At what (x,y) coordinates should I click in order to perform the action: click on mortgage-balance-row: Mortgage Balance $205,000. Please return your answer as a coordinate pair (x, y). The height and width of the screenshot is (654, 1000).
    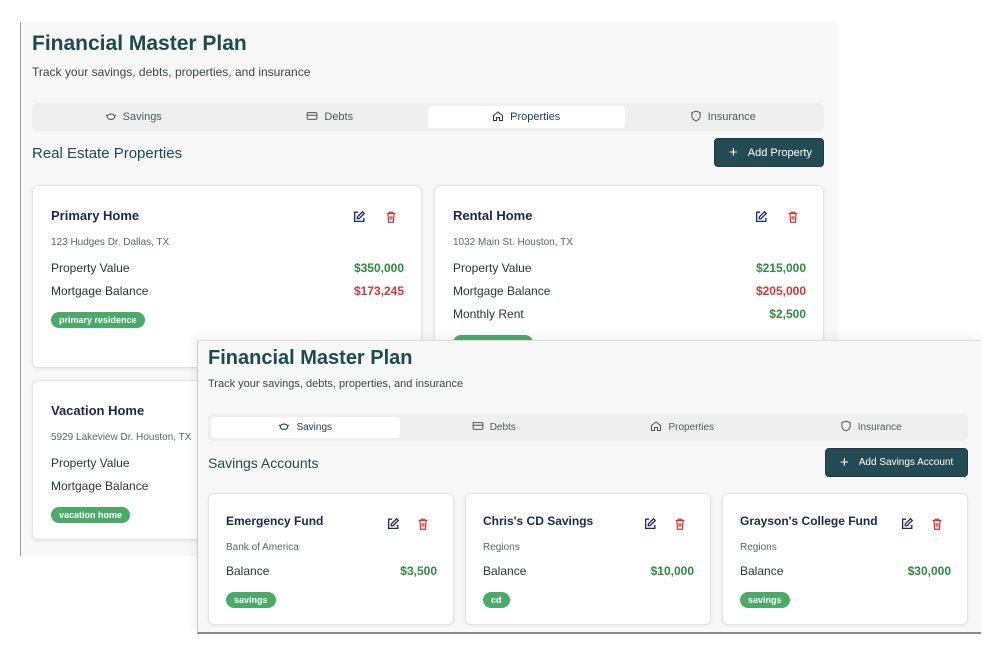
    Looking at the image, I should click on (629, 291).